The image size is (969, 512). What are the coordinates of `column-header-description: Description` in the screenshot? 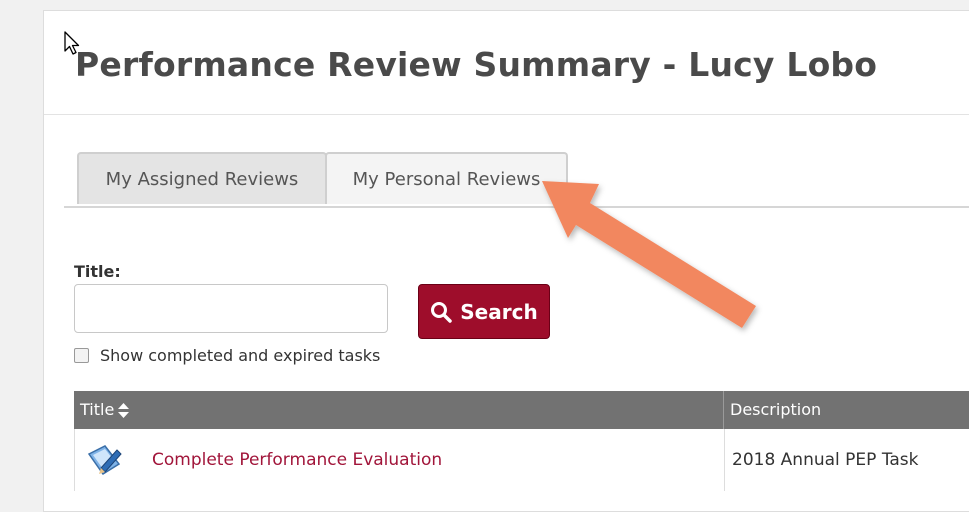 It's located at (846, 410).